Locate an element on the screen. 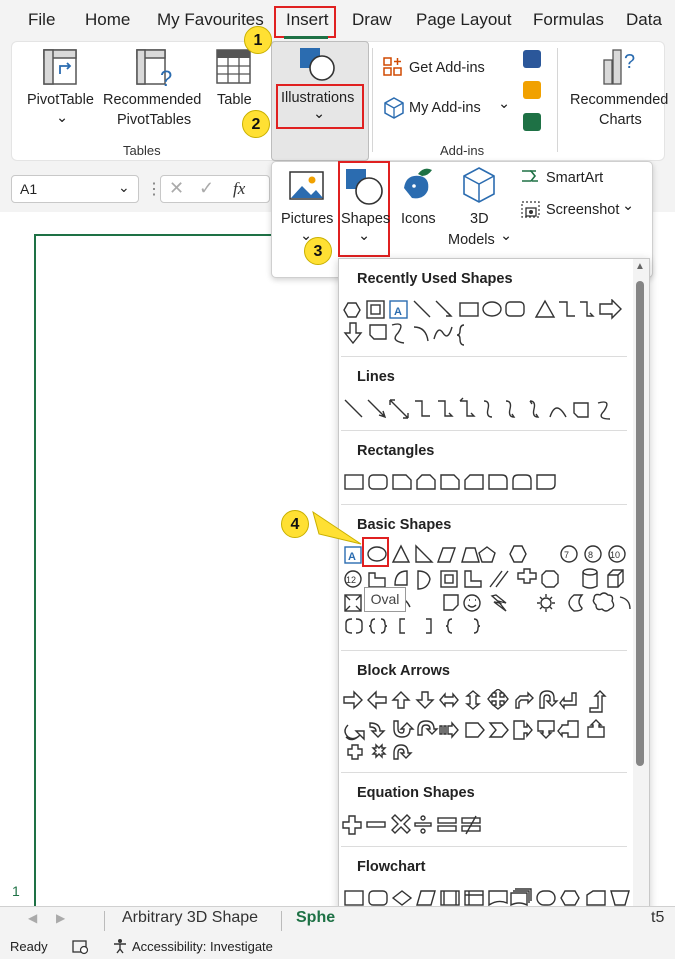  section-equation-shapes: Equation Shapes is located at coordinates (416, 793).